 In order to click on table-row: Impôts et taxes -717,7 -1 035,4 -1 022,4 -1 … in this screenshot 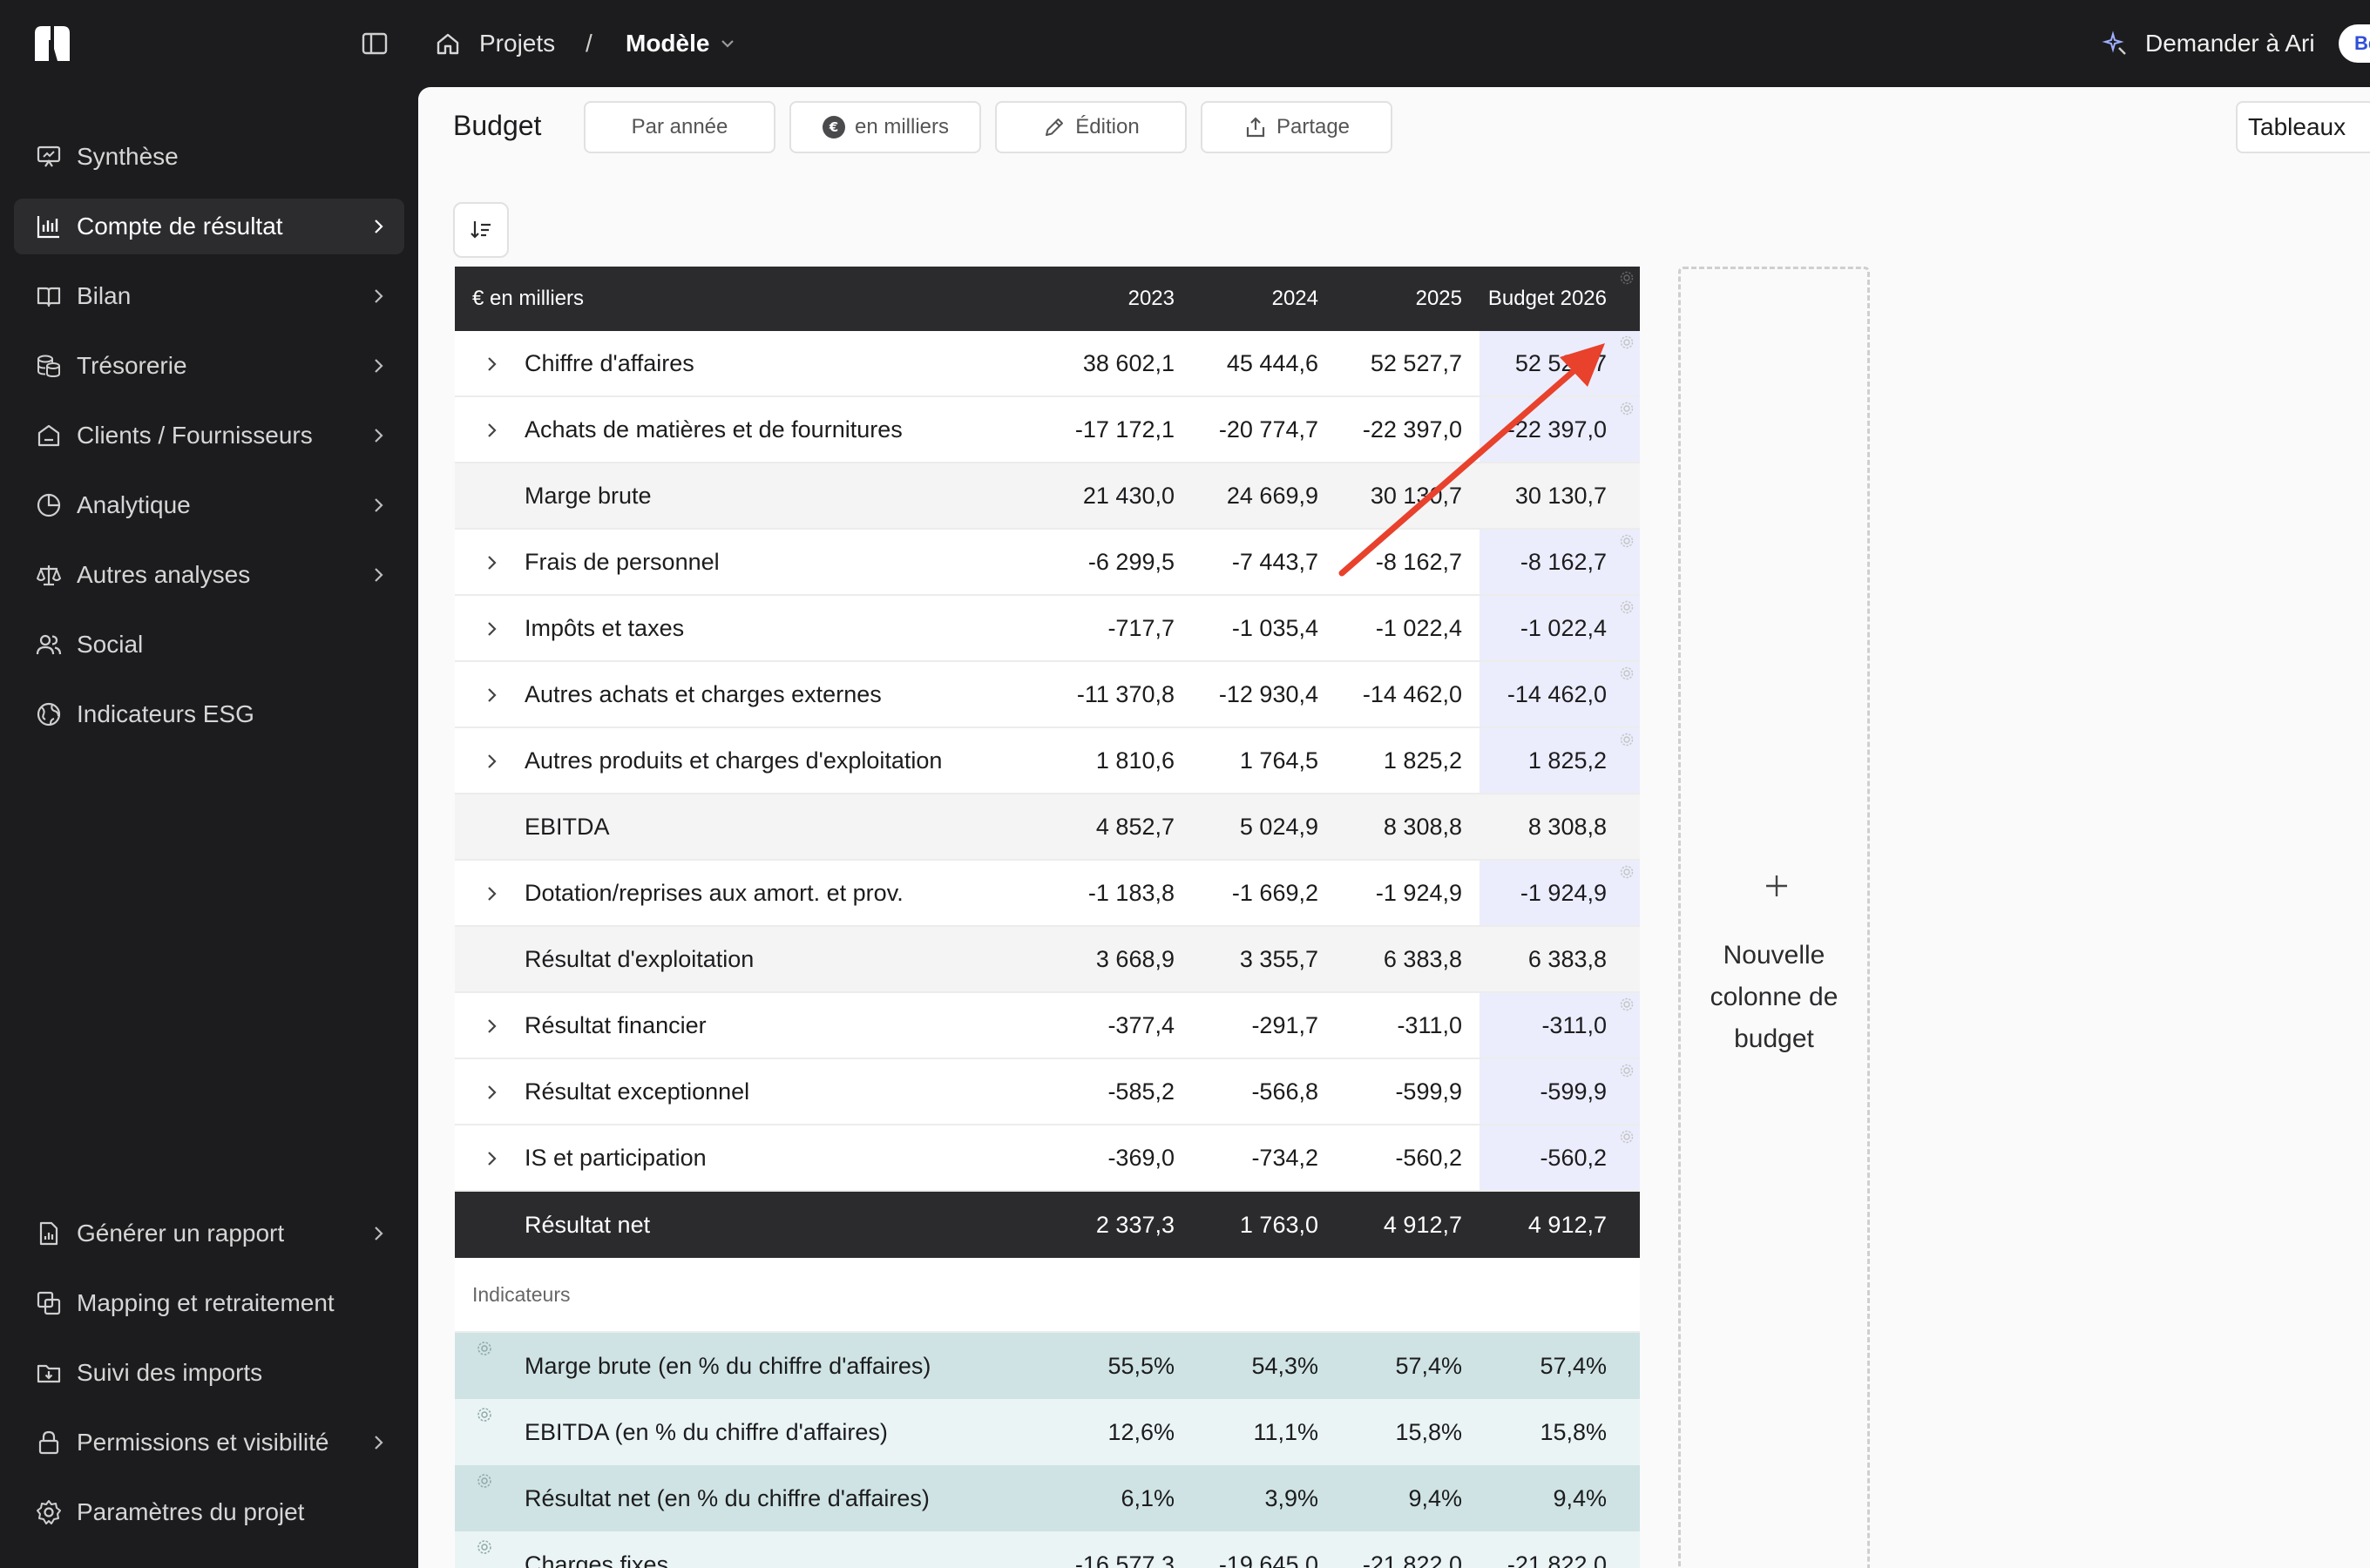, I will do `click(1047, 629)`.